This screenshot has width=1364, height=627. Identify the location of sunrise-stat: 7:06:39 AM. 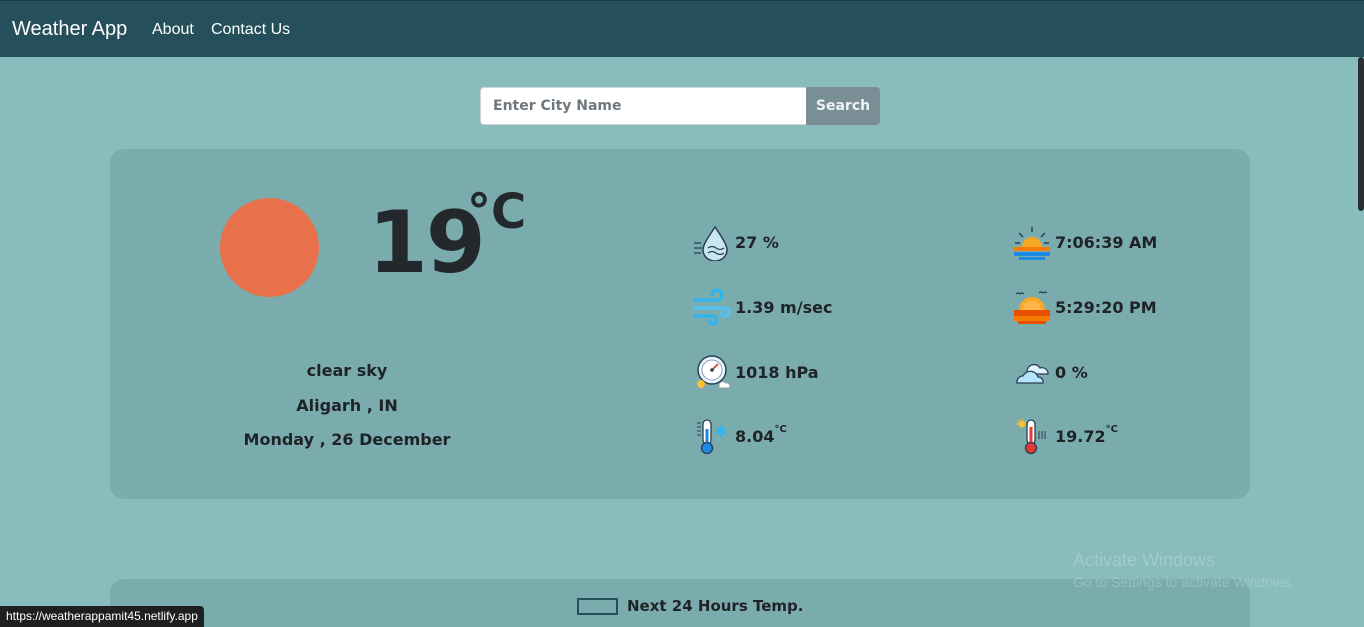
(1085, 242).